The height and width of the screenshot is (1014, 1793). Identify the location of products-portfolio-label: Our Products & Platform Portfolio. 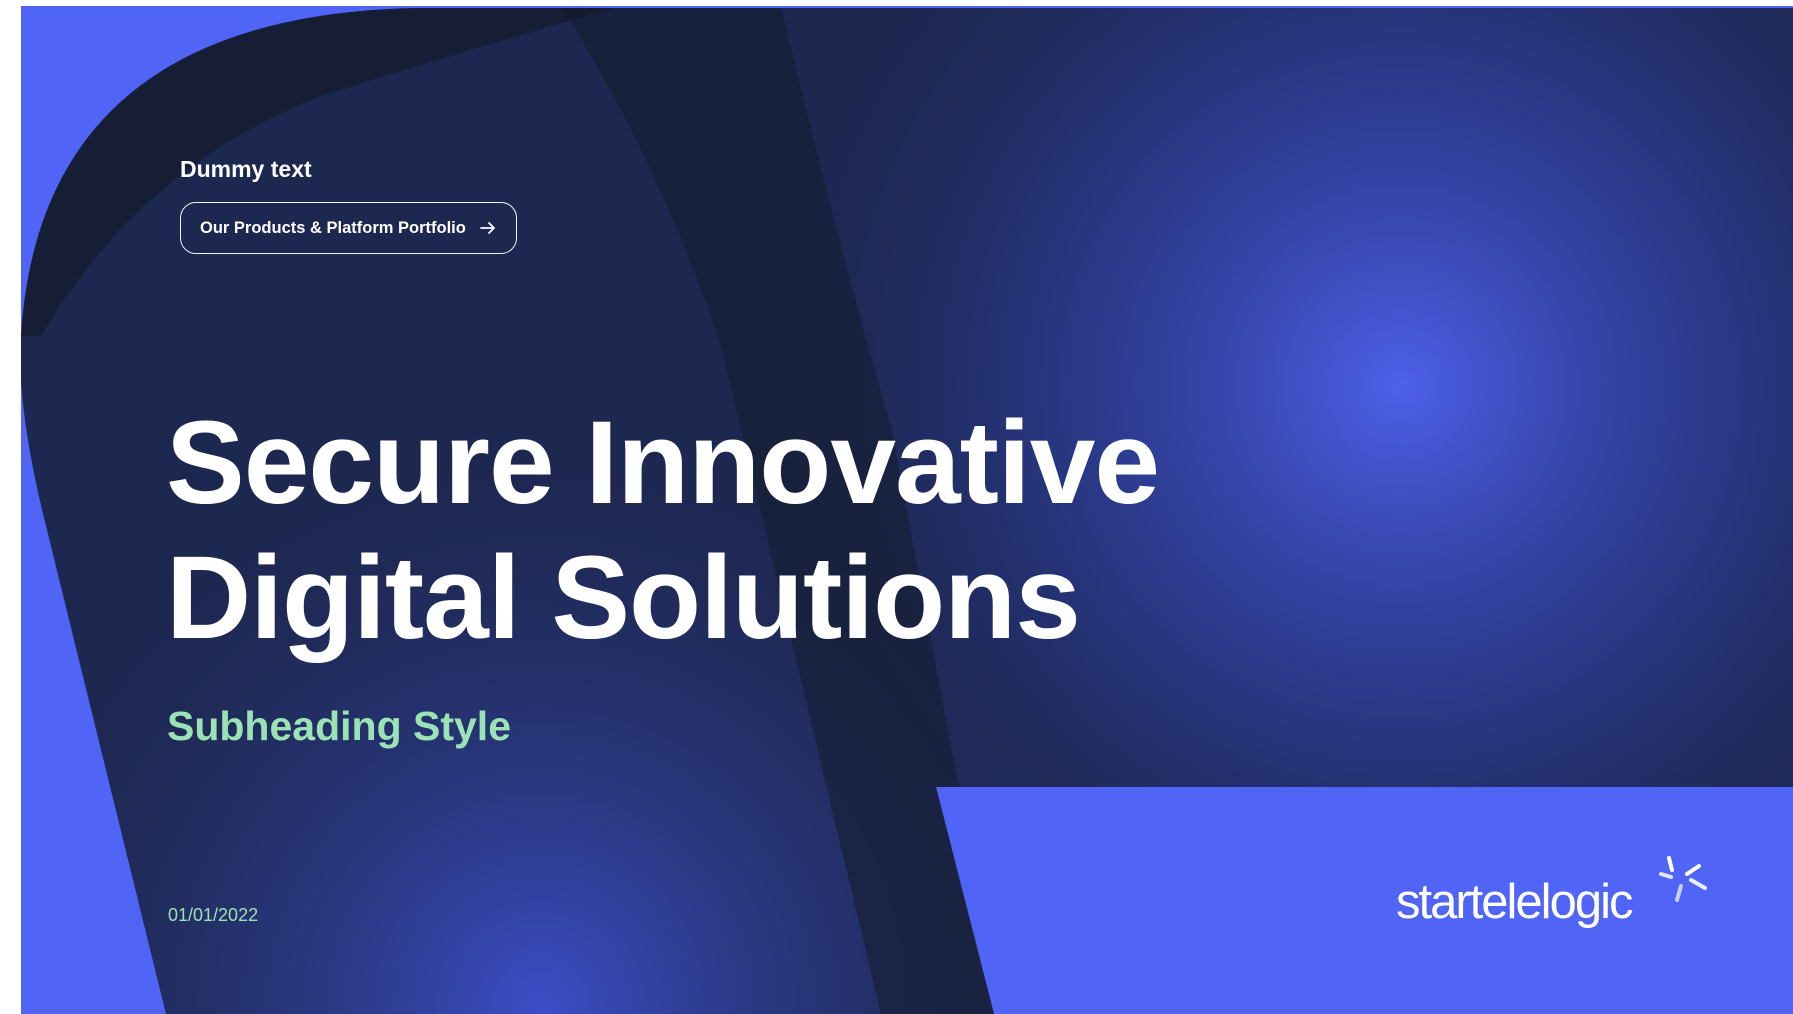
(333, 227).